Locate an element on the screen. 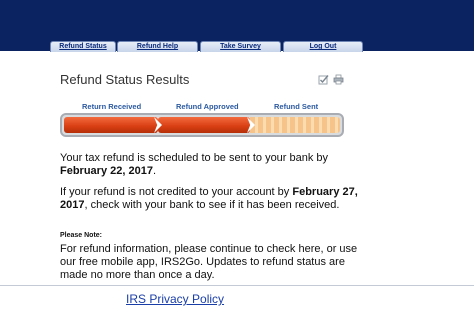  footer-divider is located at coordinates (237, 285).